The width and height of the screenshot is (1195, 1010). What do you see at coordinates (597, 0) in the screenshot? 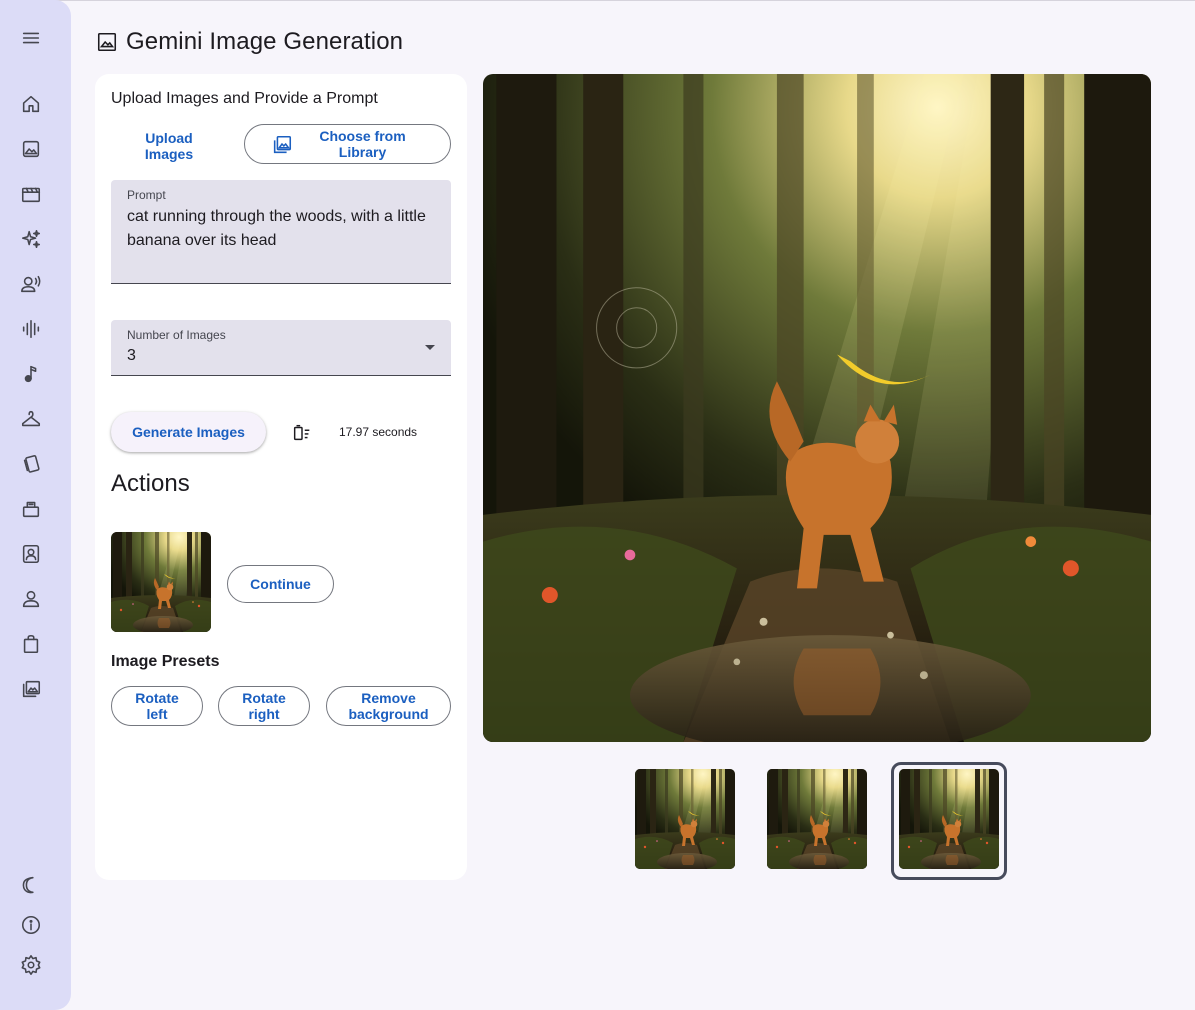
I see `top-divider` at bounding box center [597, 0].